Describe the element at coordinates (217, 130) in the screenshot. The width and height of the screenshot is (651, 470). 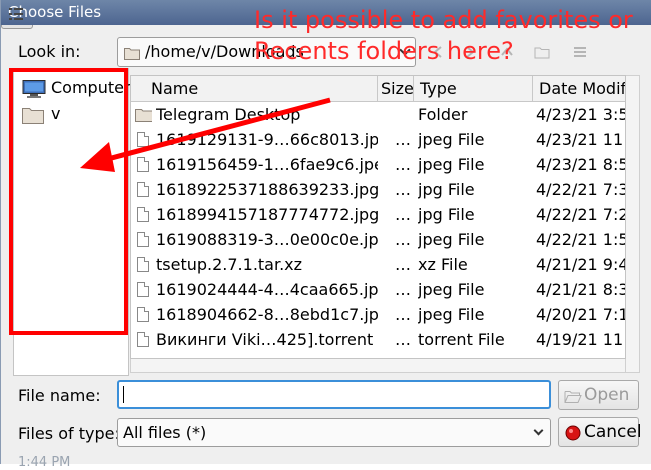
I see `annotation-arrow-line` at that location.